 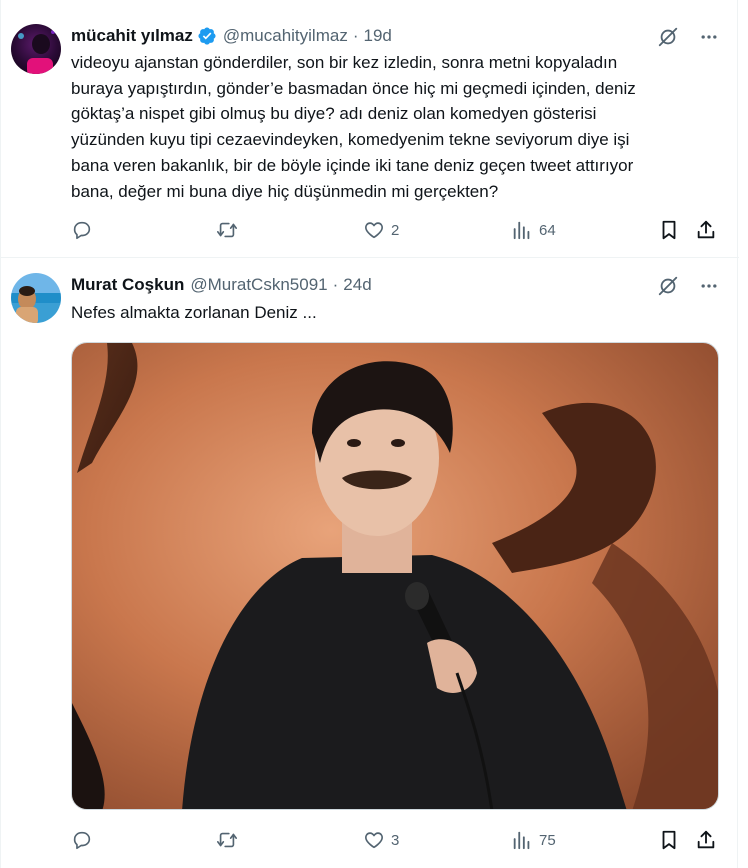 I want to click on author-handle: @mucahityilmaz, so click(x=285, y=36).